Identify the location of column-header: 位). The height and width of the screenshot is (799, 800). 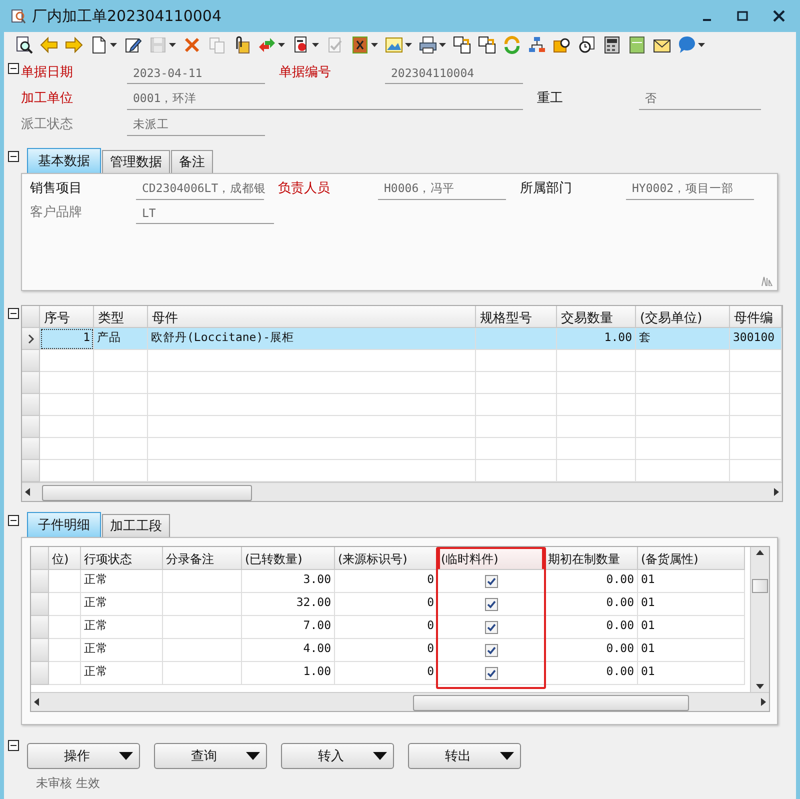
(65, 558).